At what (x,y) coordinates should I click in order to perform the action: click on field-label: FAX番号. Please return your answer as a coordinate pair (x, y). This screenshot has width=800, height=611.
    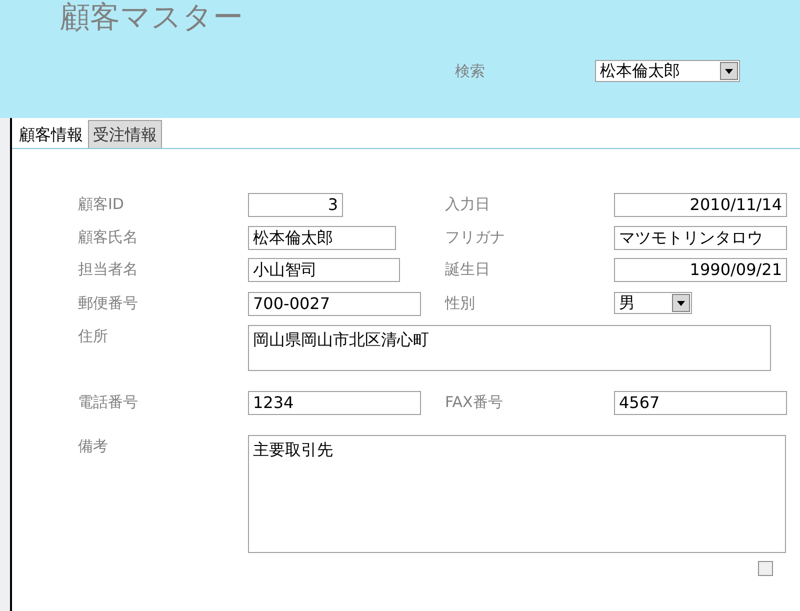
    Looking at the image, I should click on (474, 402).